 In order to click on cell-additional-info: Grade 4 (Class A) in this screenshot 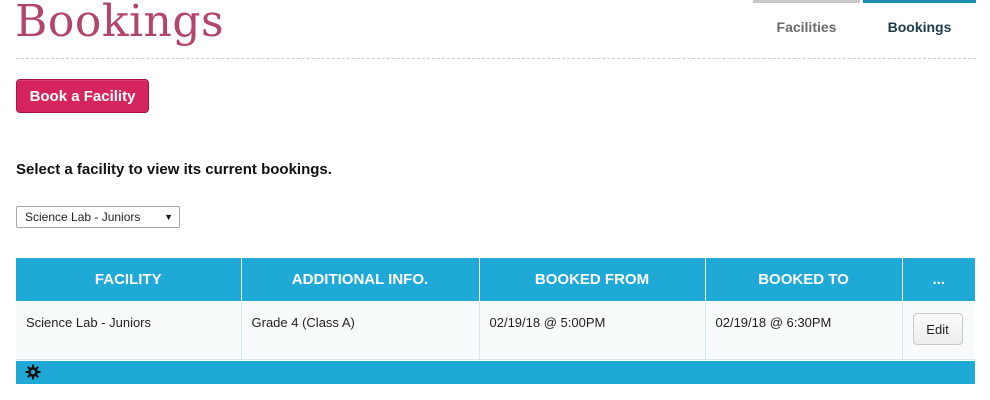, I will do `click(360, 330)`.